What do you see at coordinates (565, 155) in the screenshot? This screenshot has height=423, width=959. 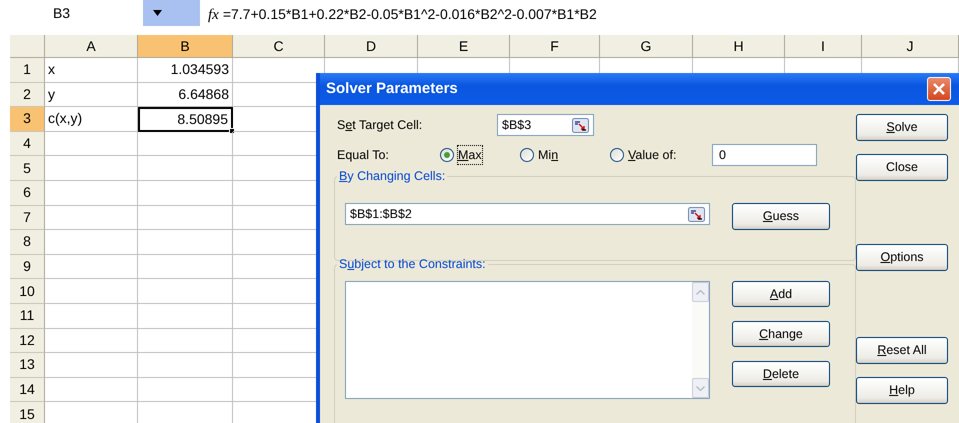 I see `radio-option: Min` at bounding box center [565, 155].